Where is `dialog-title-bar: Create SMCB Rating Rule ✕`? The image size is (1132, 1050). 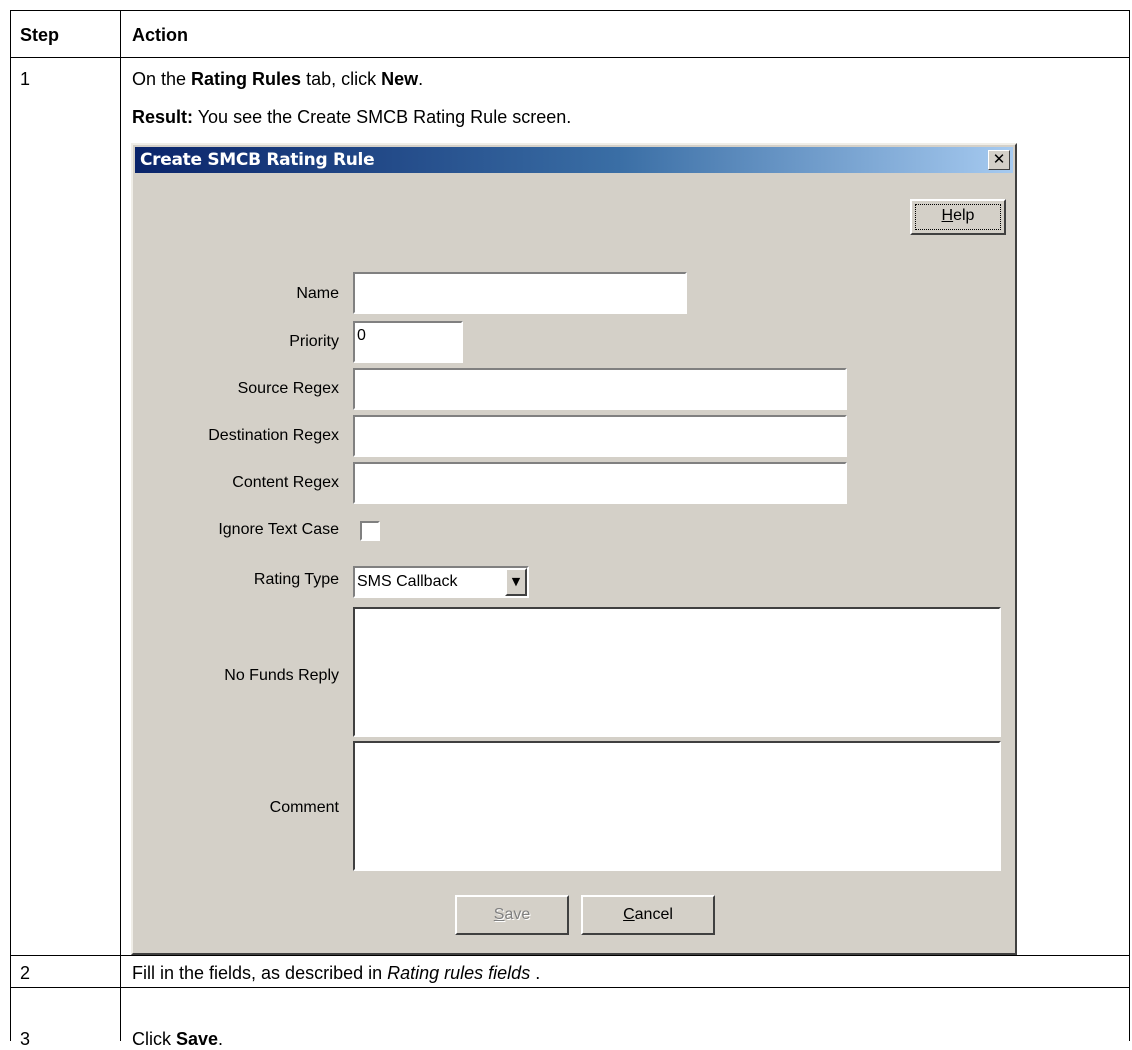 dialog-title-bar: Create SMCB Rating Rule ✕ is located at coordinates (574, 160).